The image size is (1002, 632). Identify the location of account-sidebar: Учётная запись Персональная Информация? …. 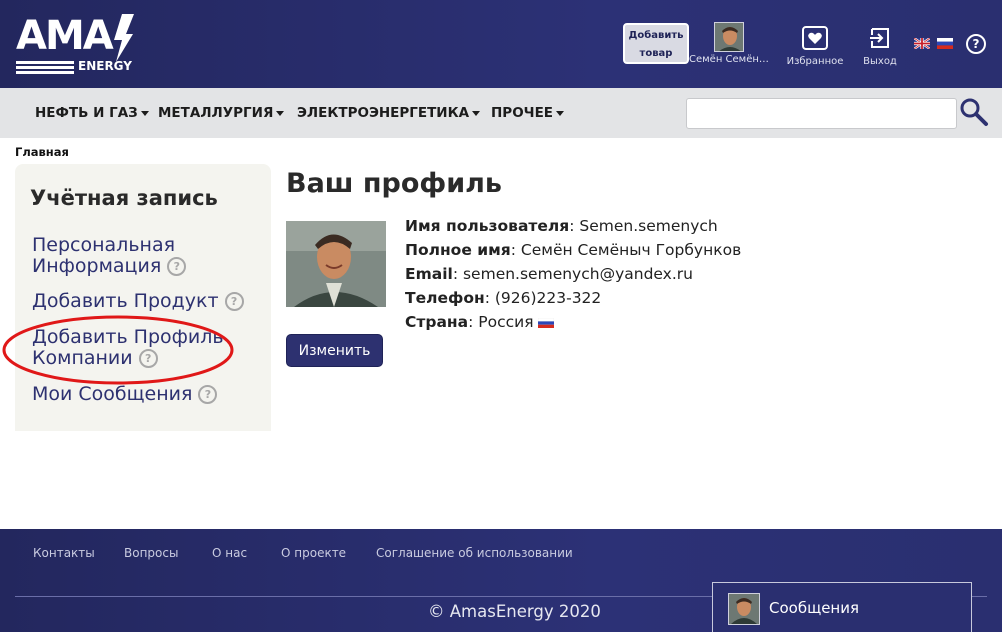
(143, 297).